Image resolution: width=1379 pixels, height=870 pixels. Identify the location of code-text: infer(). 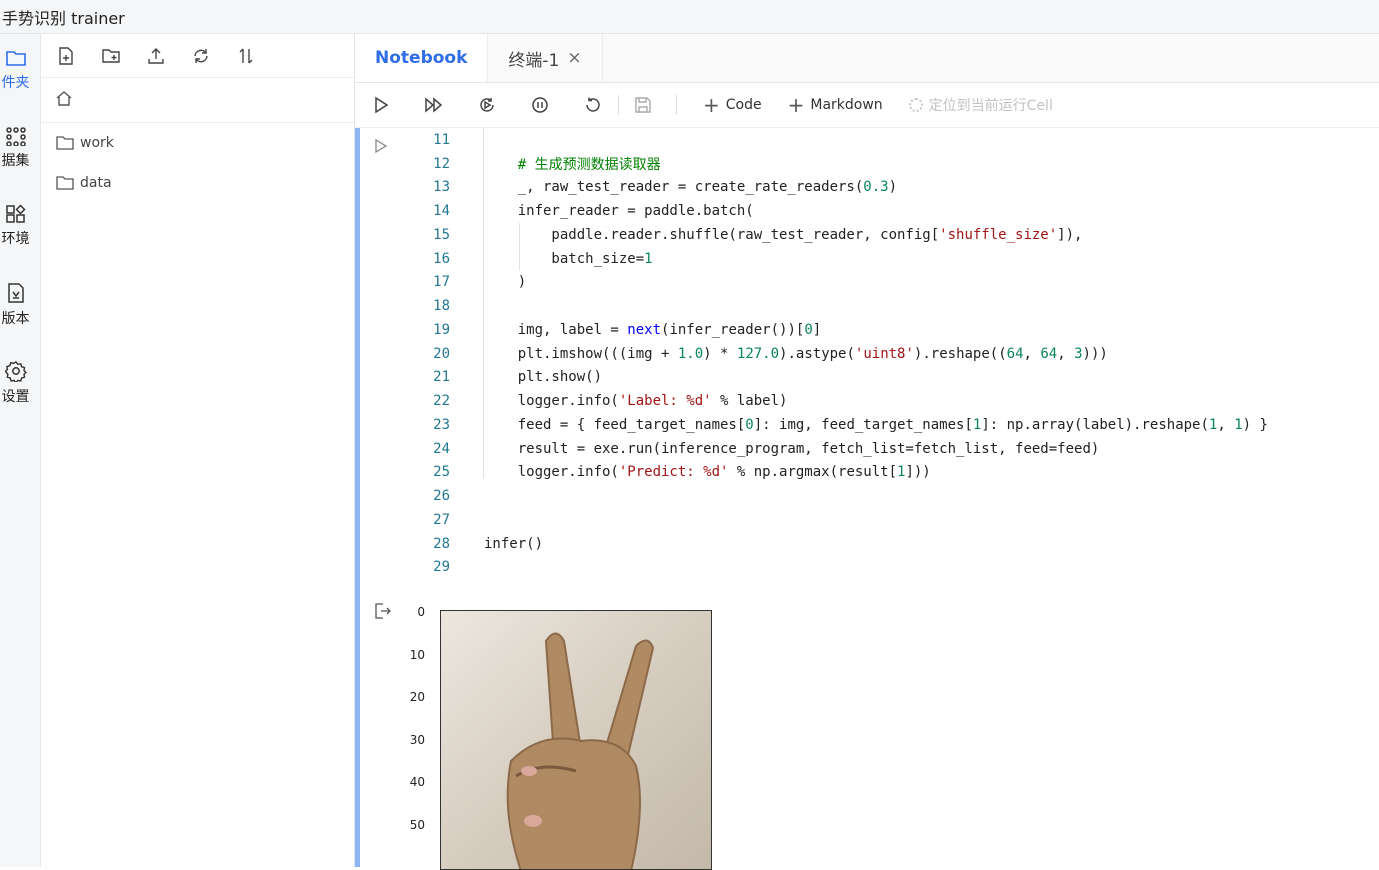
(513, 544).